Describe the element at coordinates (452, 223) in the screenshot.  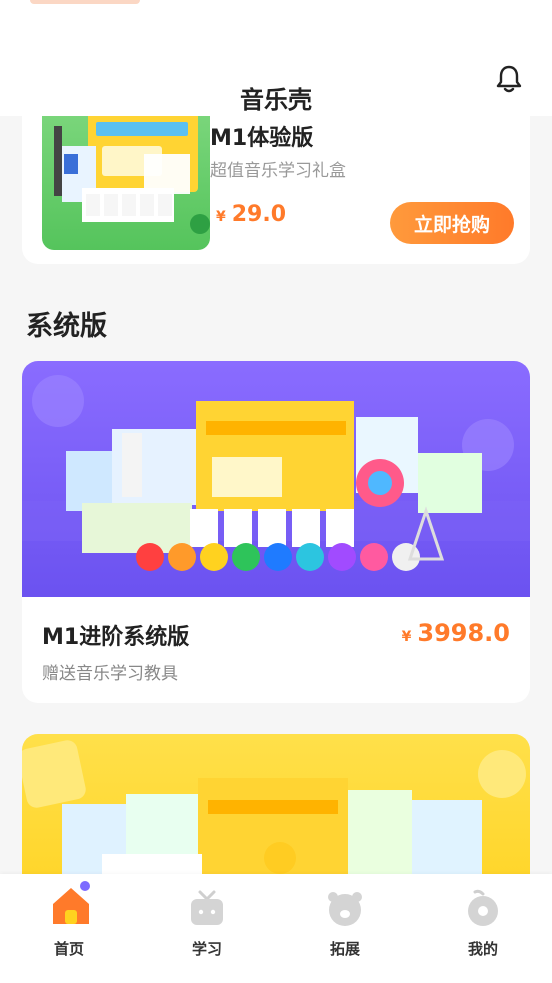
I see `buy-now-button: 立即抢购` at that location.